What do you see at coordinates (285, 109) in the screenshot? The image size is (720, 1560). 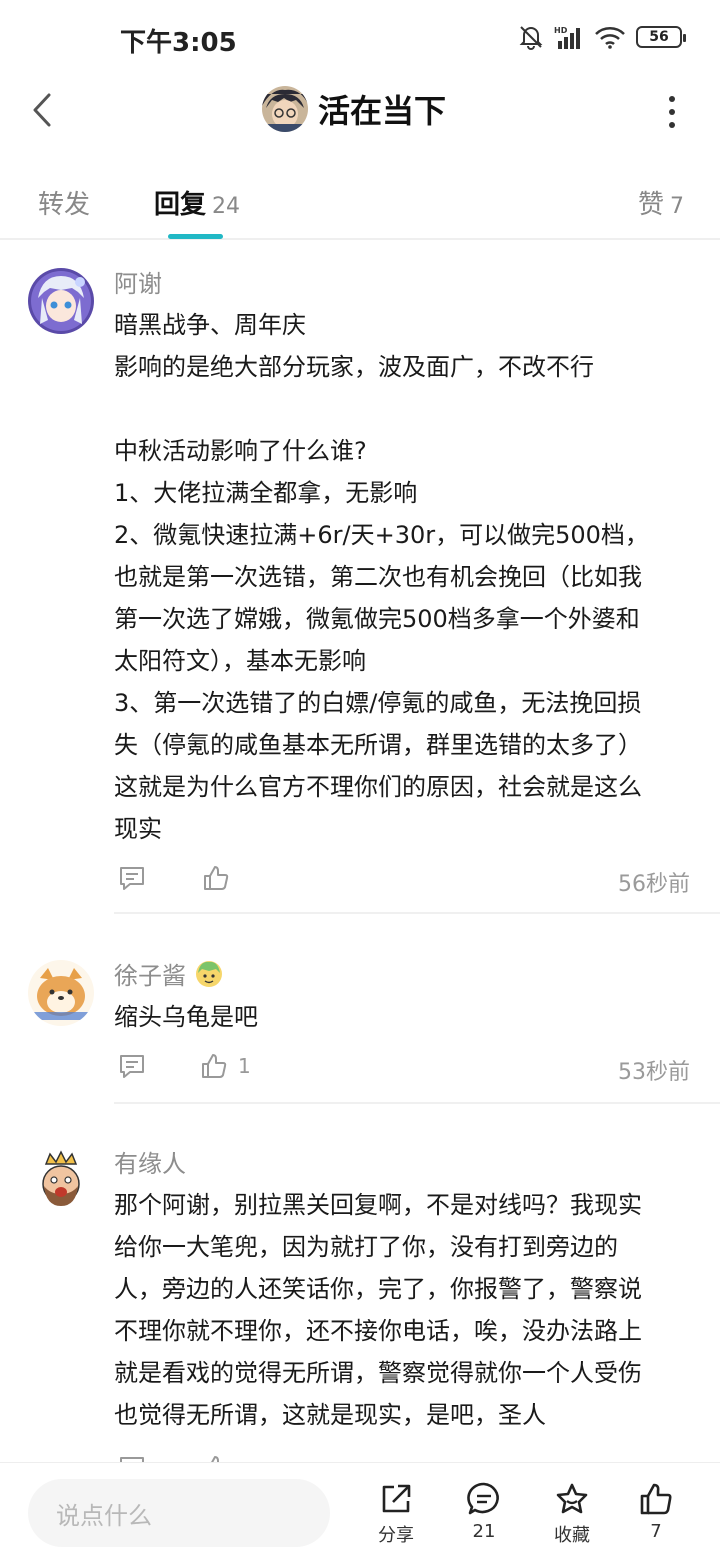 I see `author-avatar` at bounding box center [285, 109].